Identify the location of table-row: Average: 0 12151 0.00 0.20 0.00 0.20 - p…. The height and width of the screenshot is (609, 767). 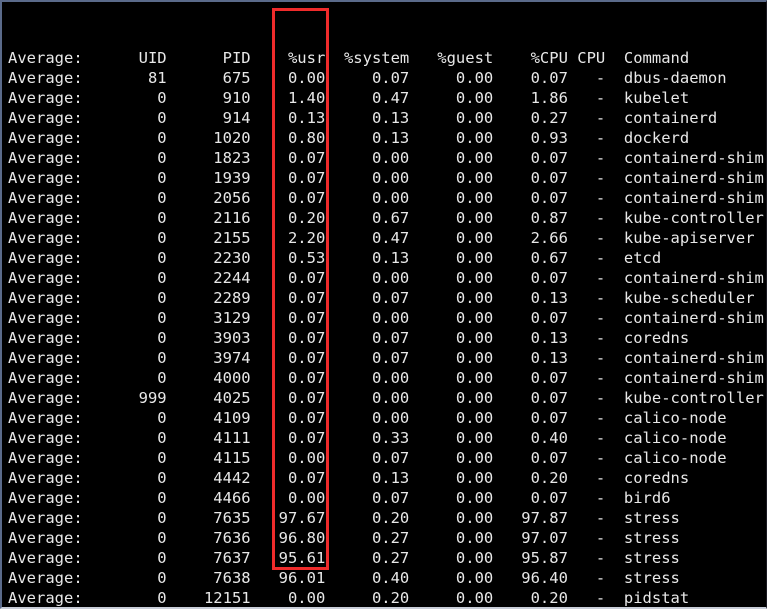
(349, 598).